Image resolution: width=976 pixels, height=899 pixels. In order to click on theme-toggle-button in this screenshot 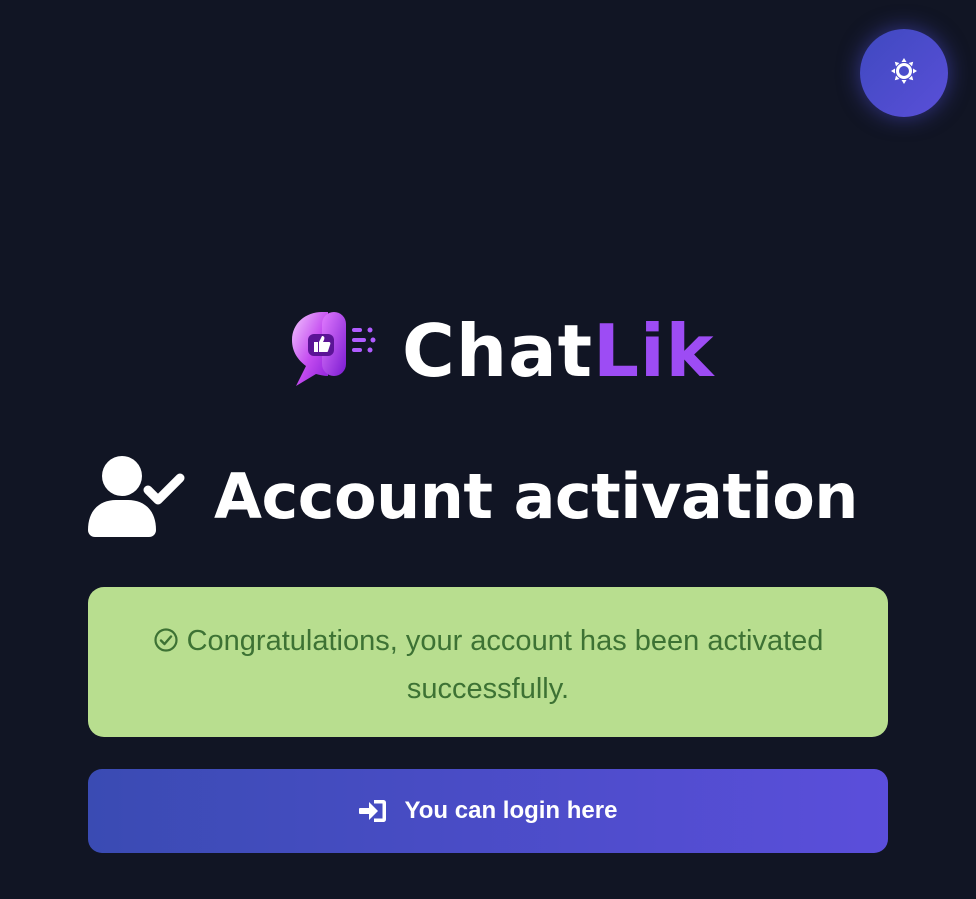, I will do `click(904, 73)`.